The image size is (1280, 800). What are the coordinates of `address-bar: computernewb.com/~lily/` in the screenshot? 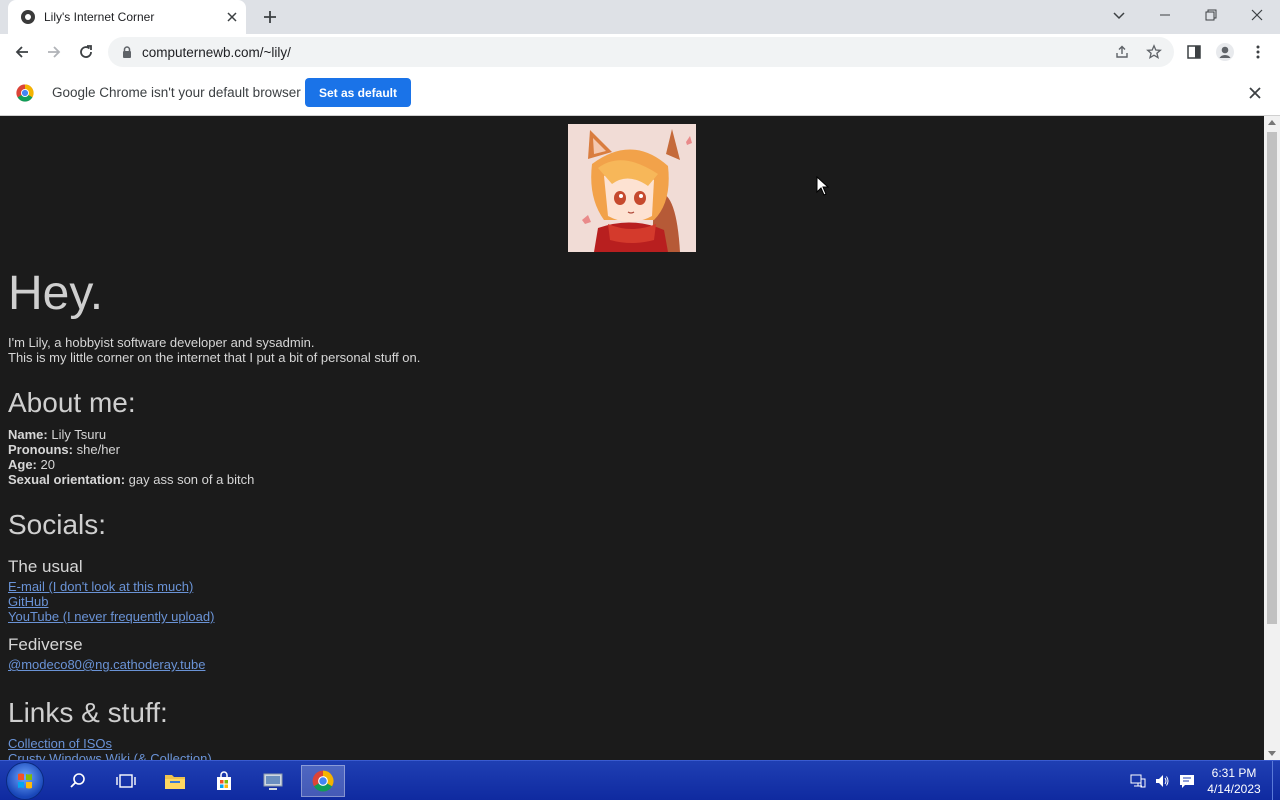 It's located at (641, 52).